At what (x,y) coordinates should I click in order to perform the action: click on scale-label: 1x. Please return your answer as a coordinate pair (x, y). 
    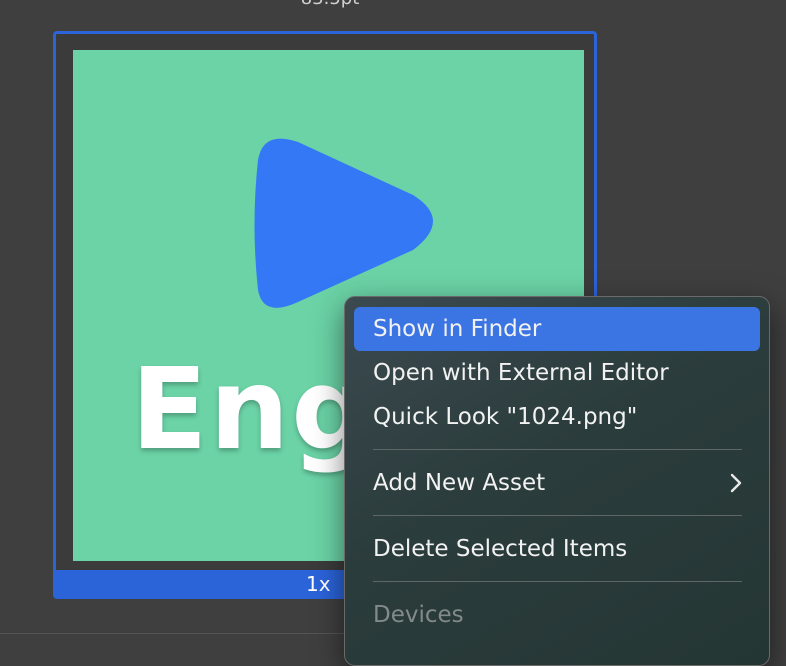
    Looking at the image, I should click on (318, 584).